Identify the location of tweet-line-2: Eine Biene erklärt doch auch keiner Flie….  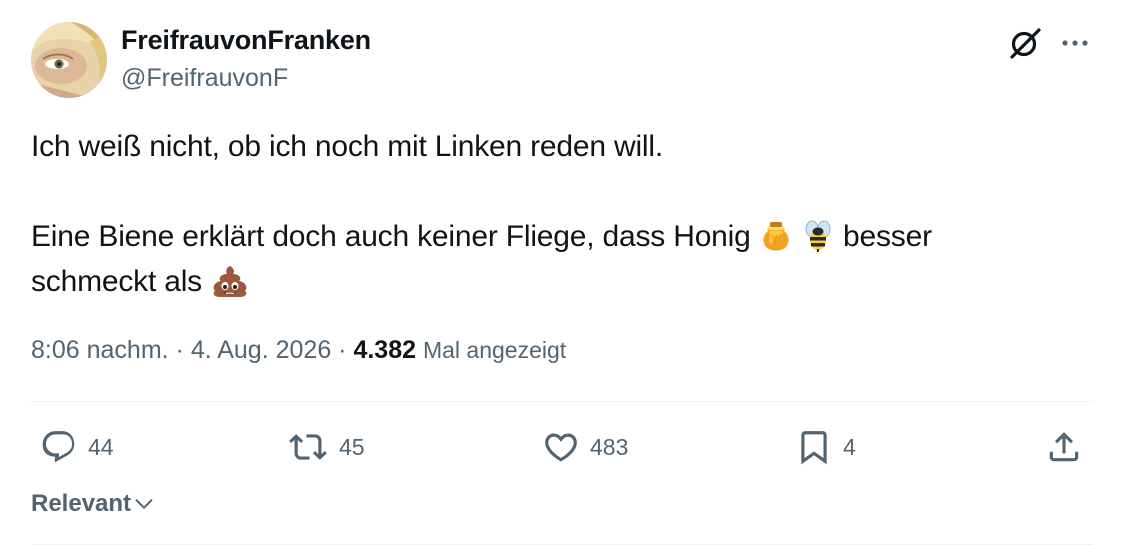
(551, 236).